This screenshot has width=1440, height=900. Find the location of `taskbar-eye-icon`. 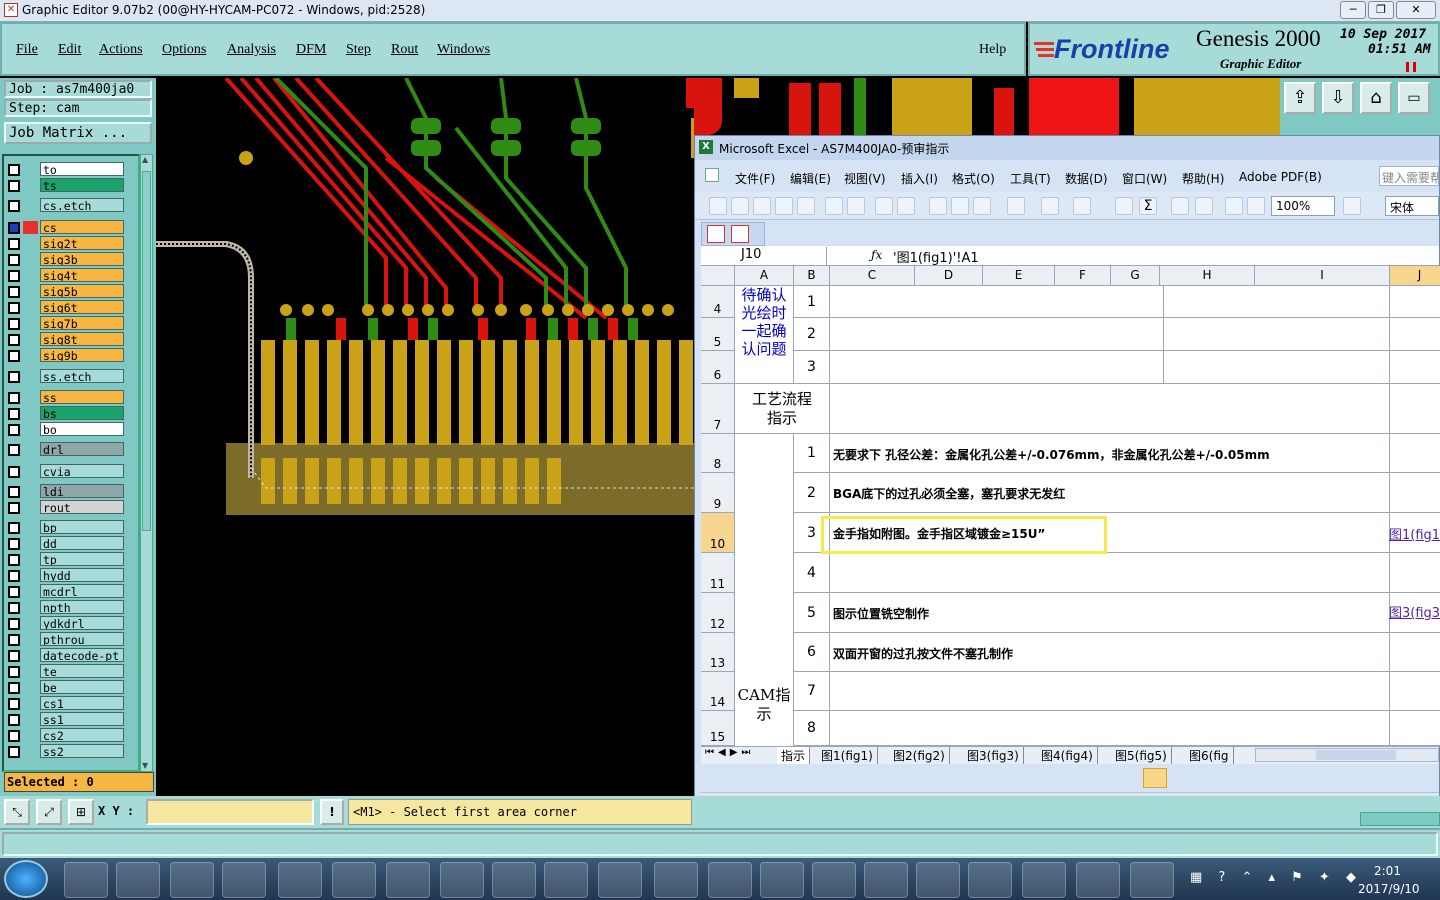

taskbar-eye-icon is located at coordinates (676, 880).